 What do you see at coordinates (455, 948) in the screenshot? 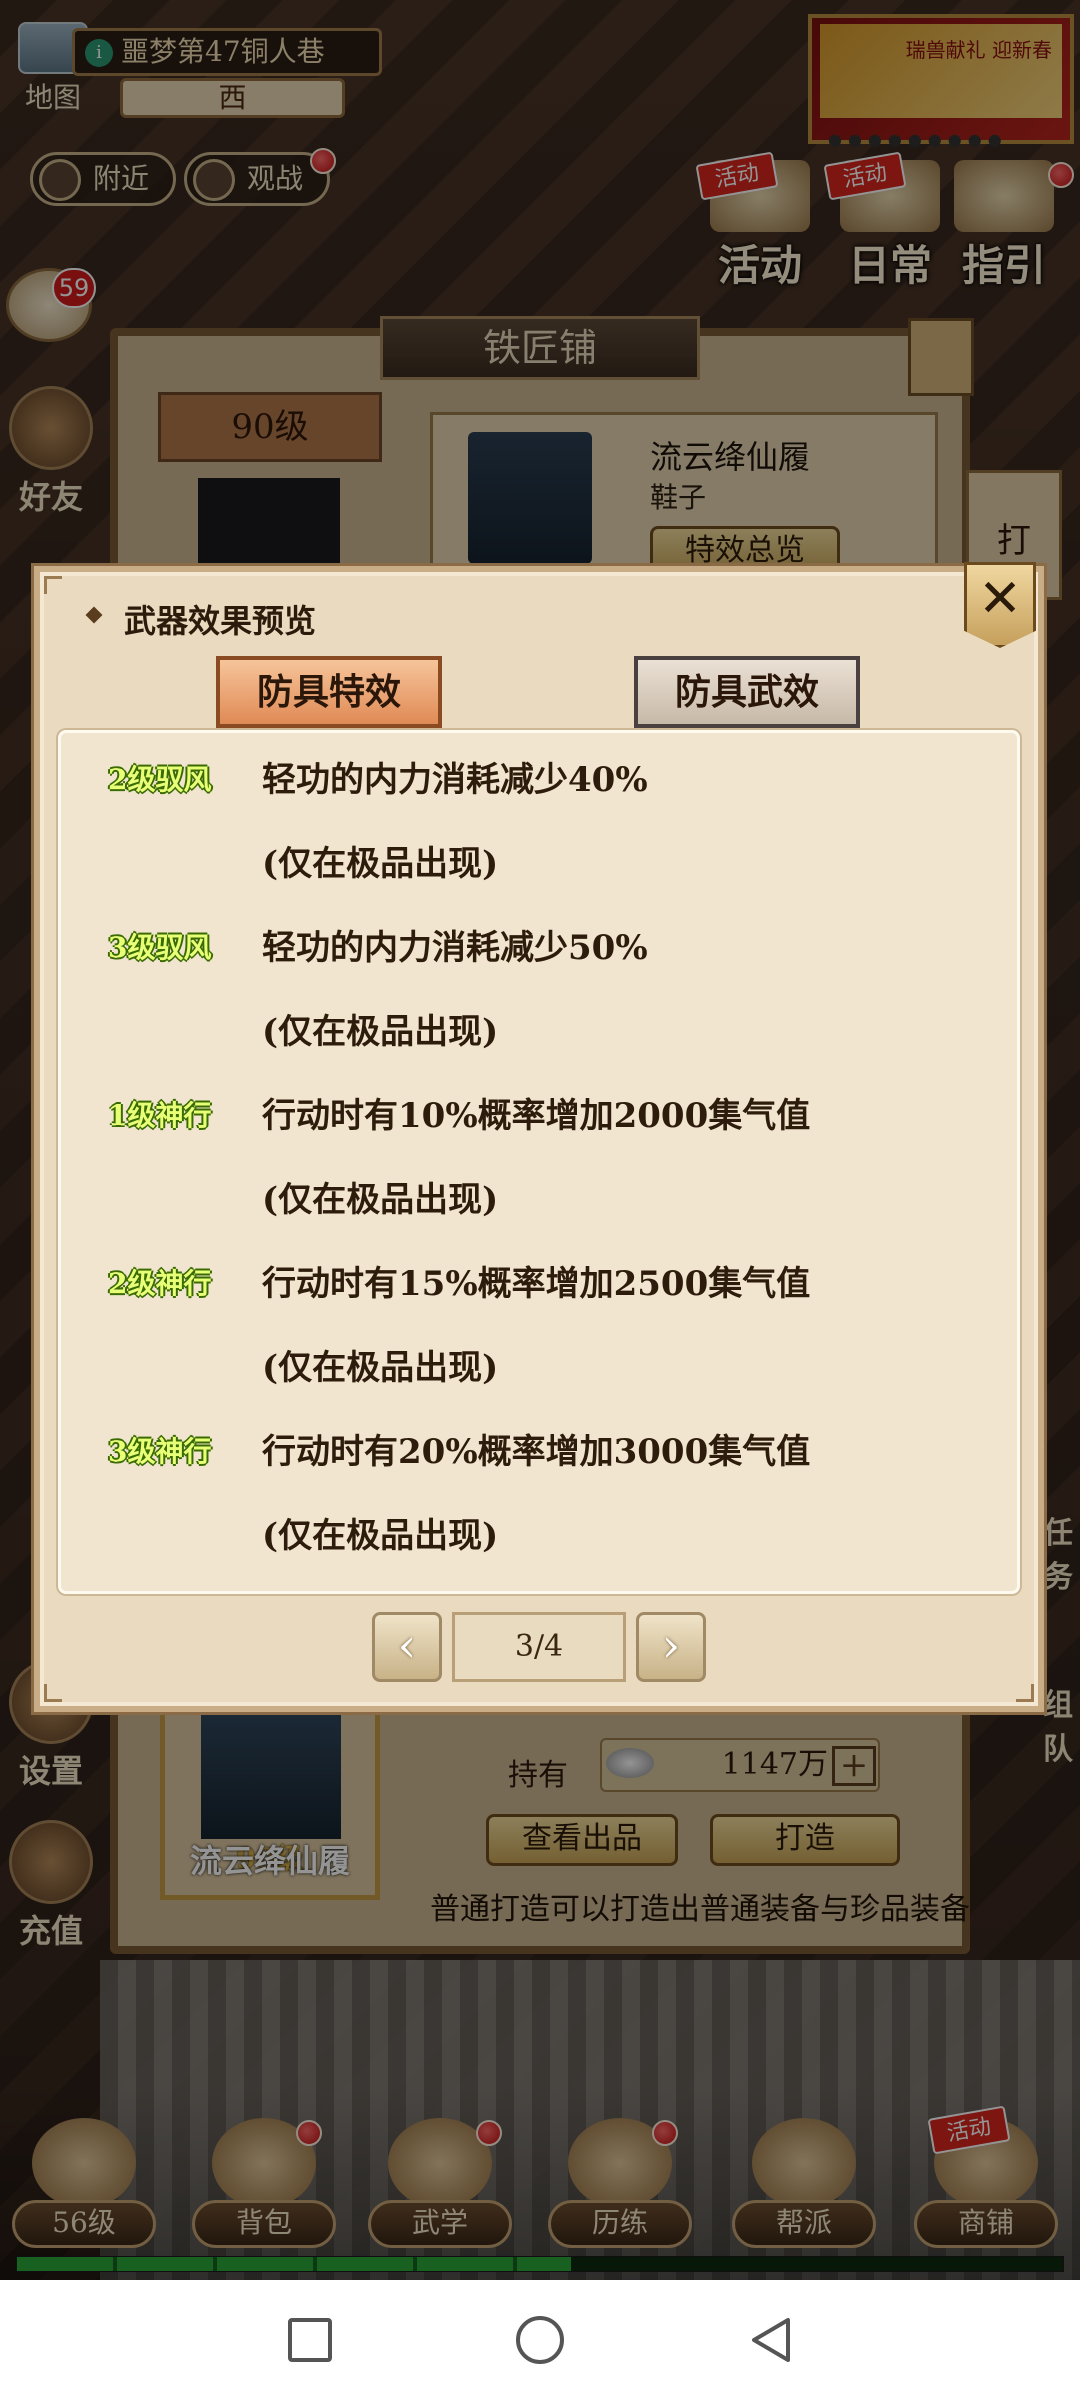
I see `effect-text: 轻功的内力消耗减少50%` at bounding box center [455, 948].